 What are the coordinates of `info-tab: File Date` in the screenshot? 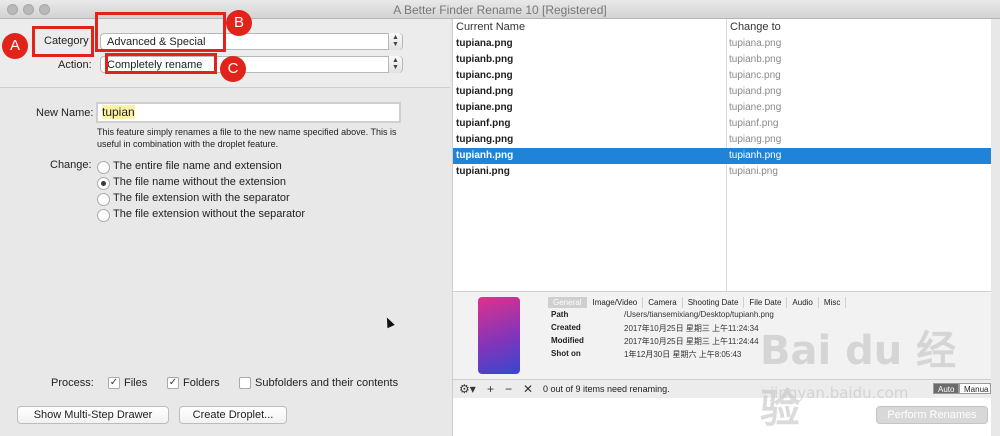 It's located at (766, 302).